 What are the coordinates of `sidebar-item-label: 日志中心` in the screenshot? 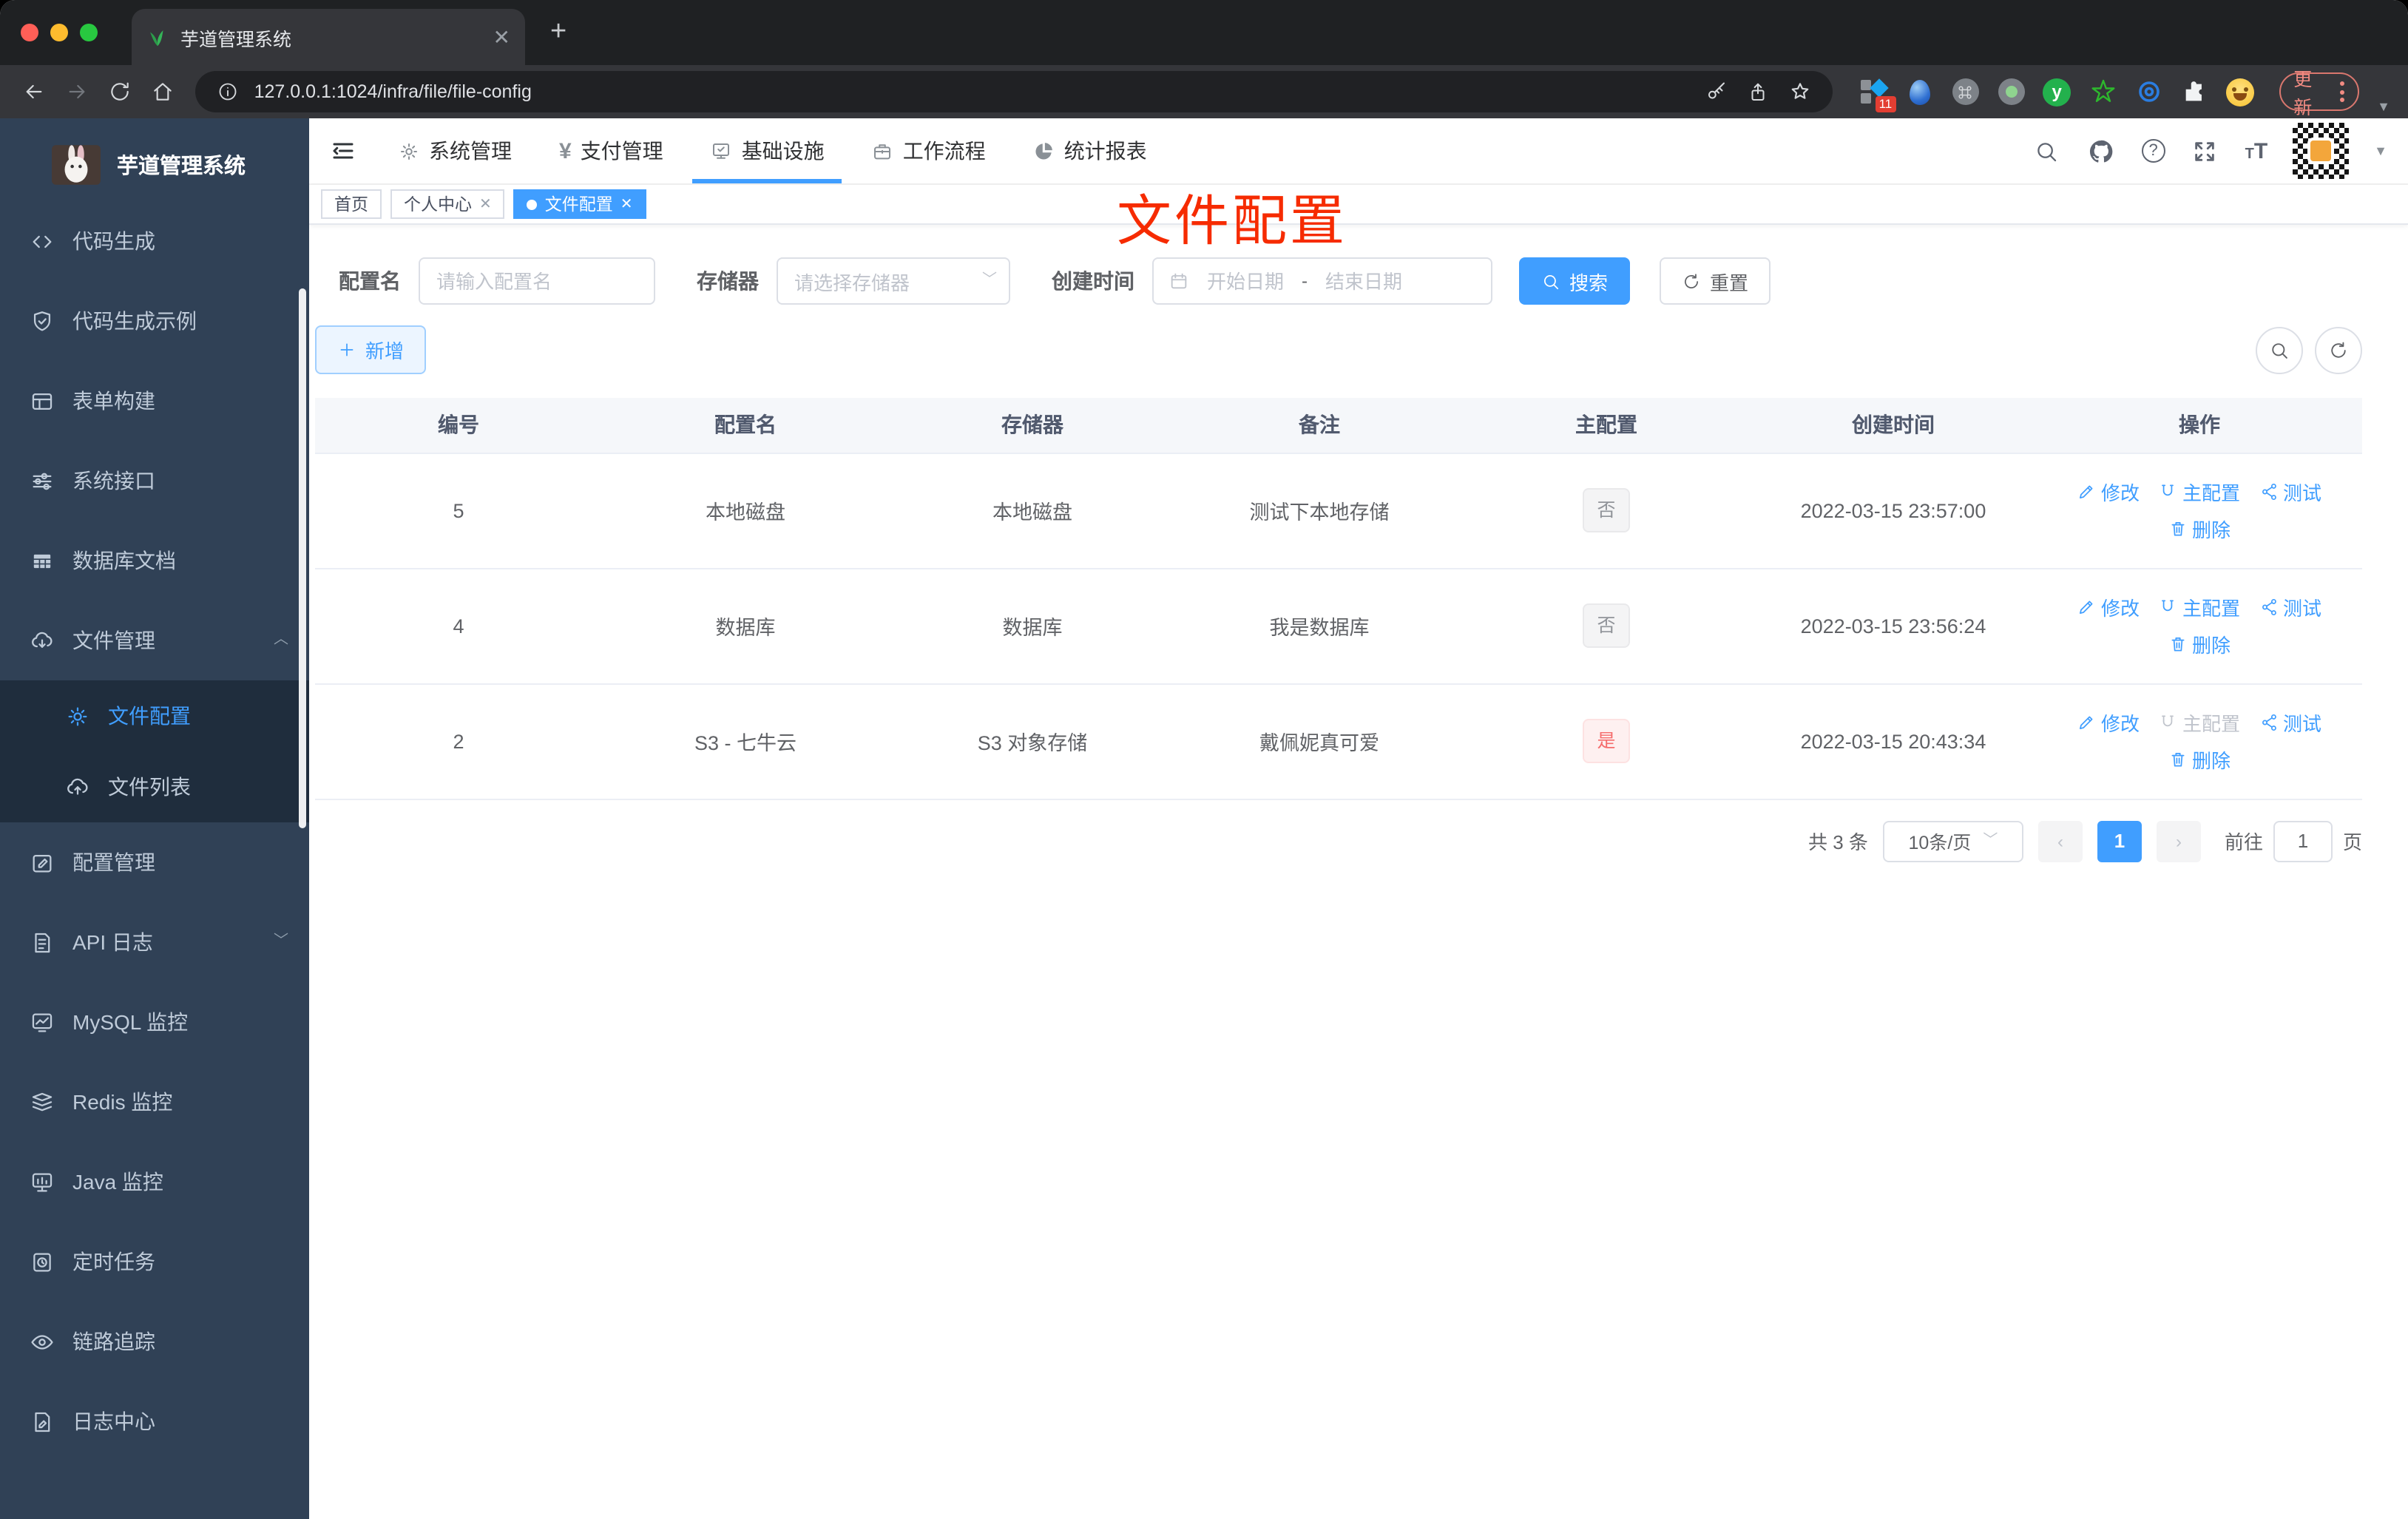 It's located at (113, 1421).